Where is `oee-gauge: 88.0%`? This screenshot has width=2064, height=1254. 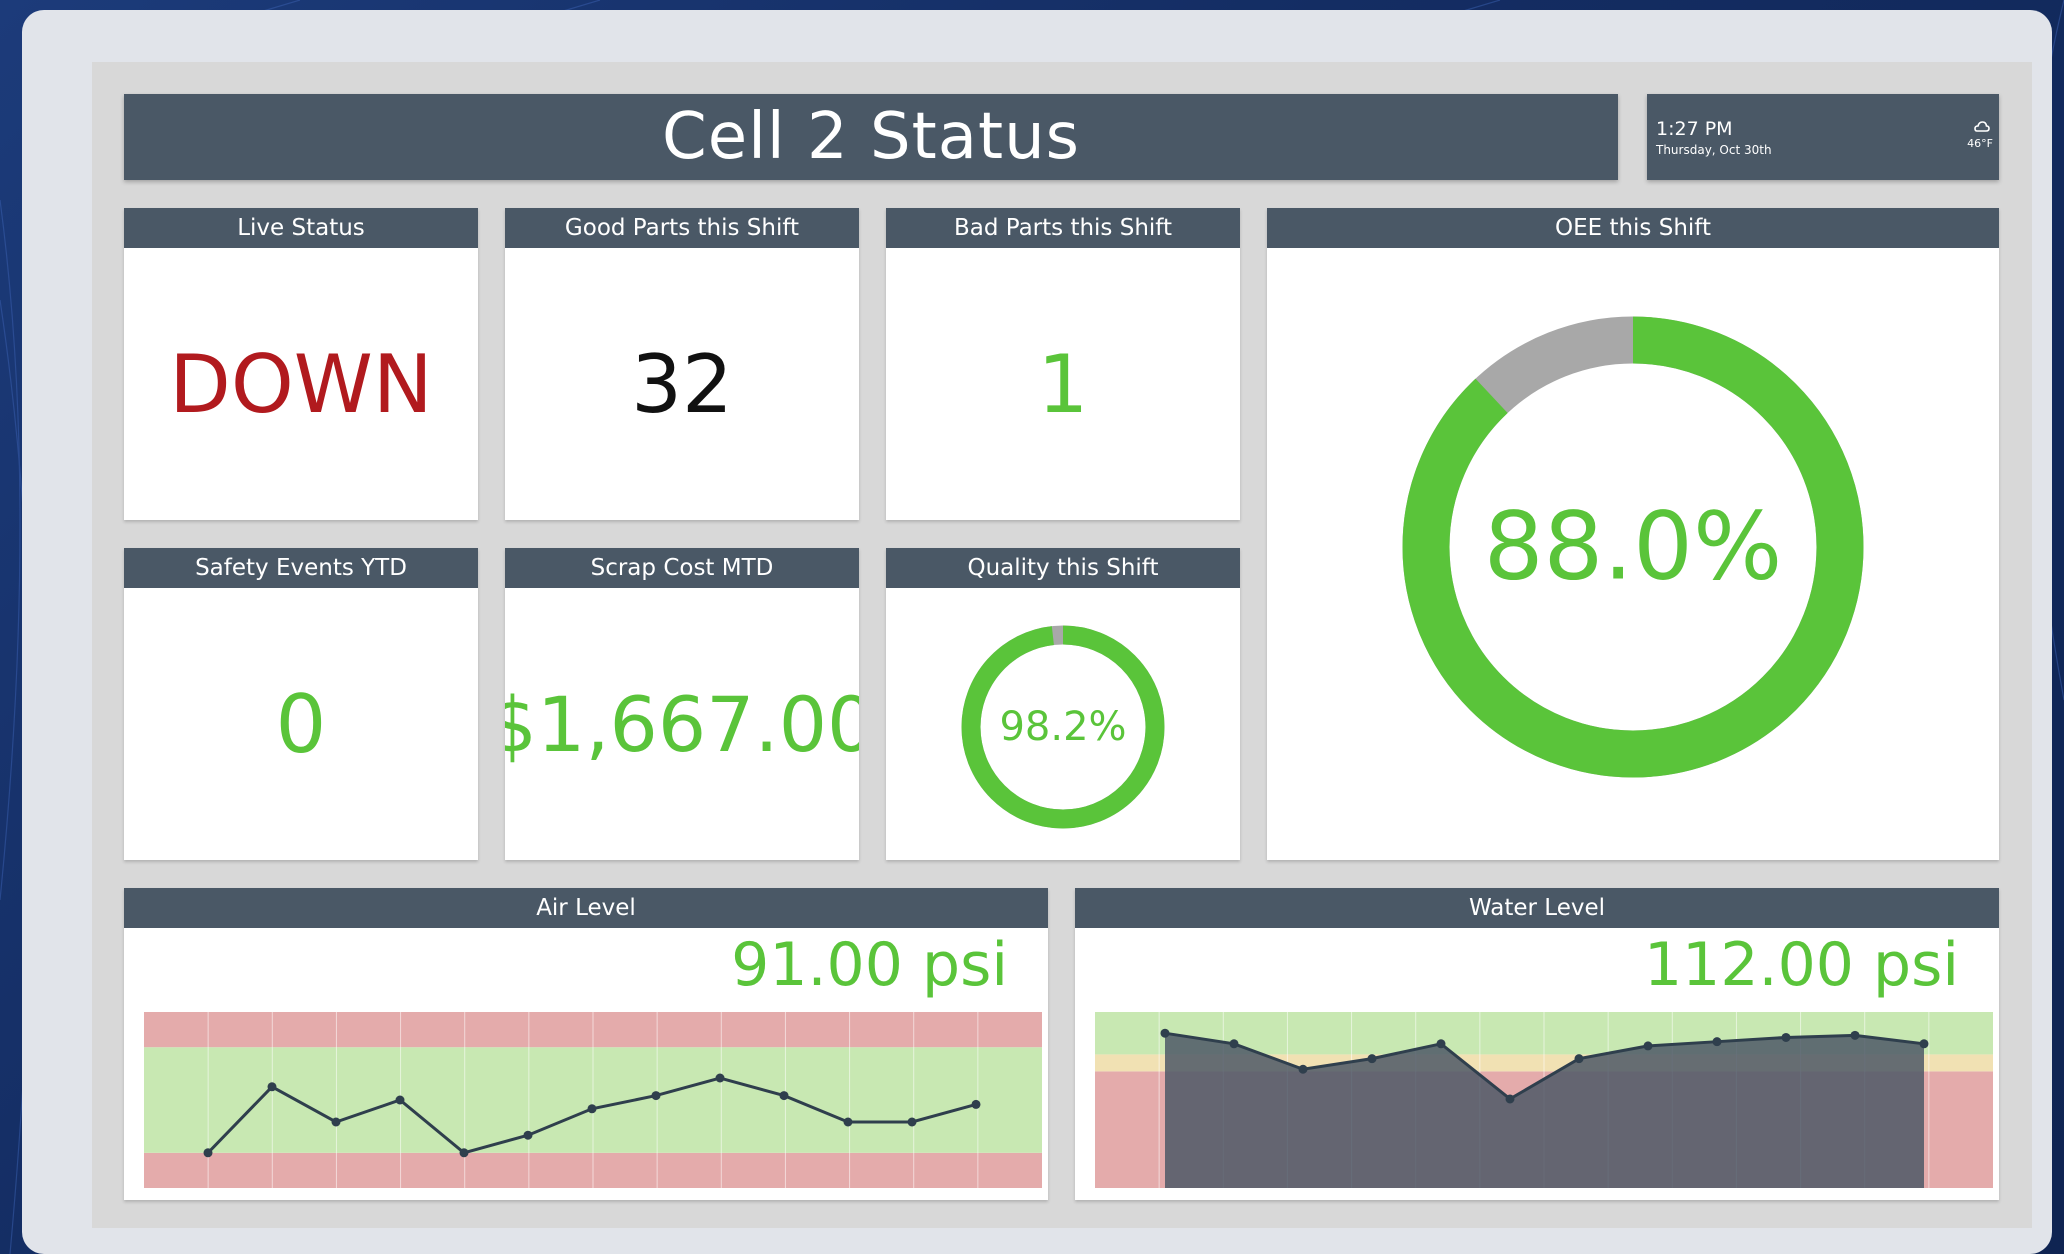
oee-gauge: 88.0% is located at coordinates (1633, 547).